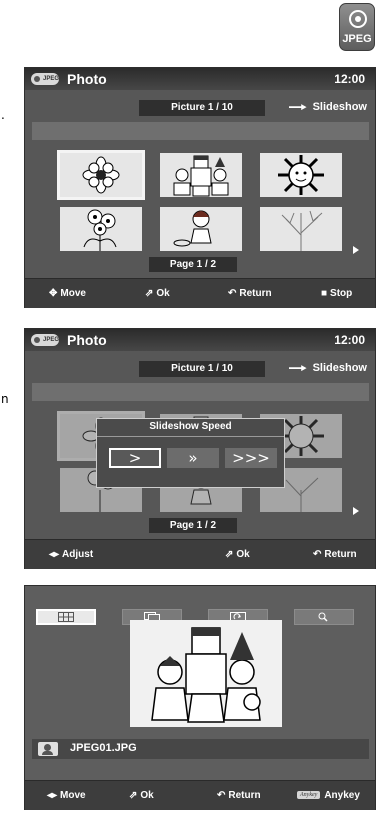  Describe the element at coordinates (190, 426) in the screenshot. I see `dialog-title: Slideshow Speed` at that location.